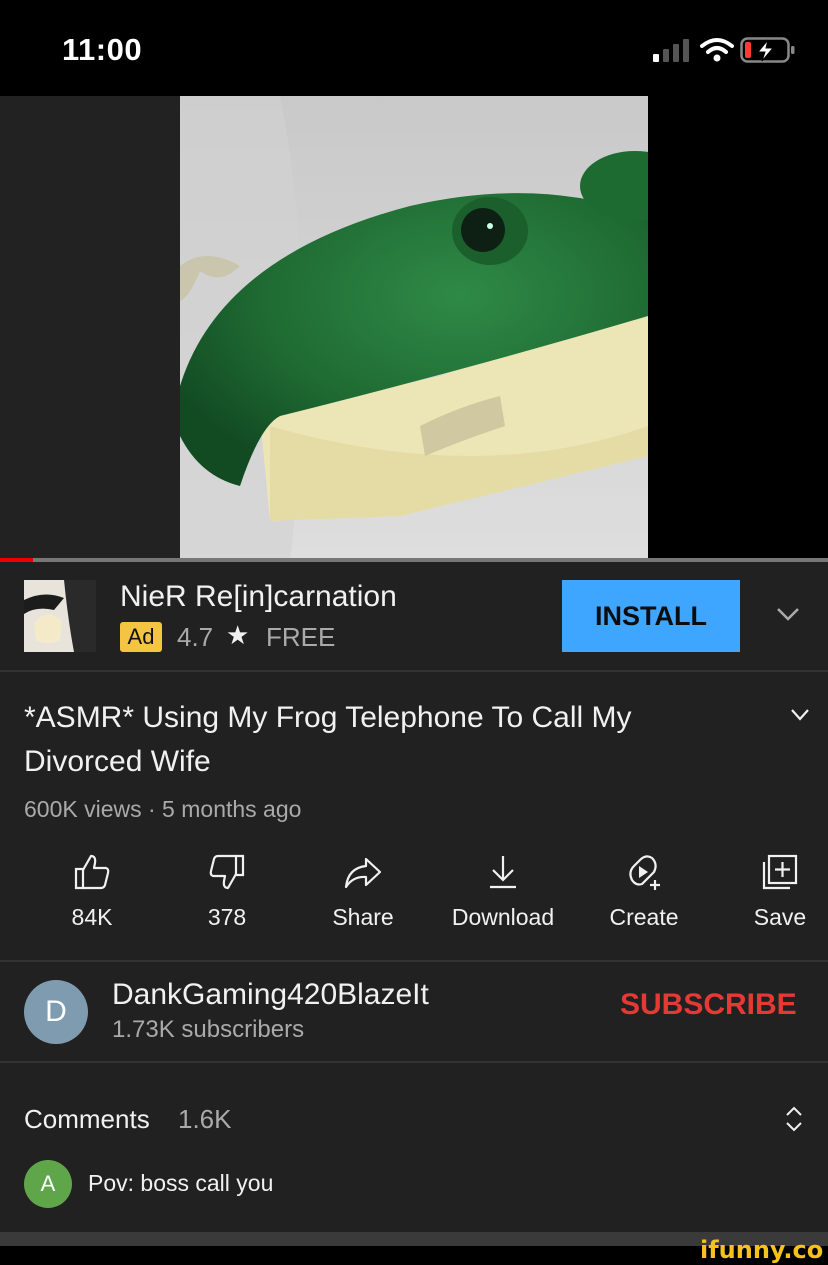  Describe the element at coordinates (503, 872) in the screenshot. I see `download-icon` at that location.